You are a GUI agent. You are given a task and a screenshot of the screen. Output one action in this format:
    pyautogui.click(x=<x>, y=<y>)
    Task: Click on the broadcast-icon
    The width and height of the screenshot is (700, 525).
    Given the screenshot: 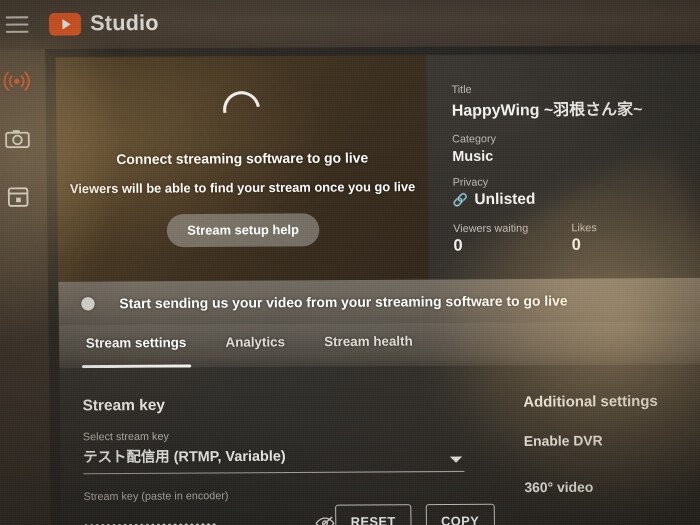 What is the action you would take?
    pyautogui.click(x=16, y=81)
    